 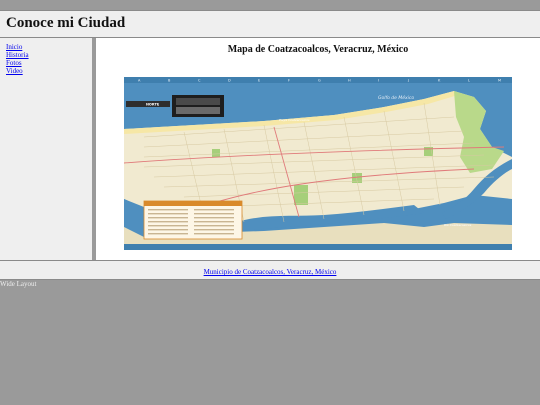 I want to click on nav-item-fotos: Fotos, so click(x=49, y=63).